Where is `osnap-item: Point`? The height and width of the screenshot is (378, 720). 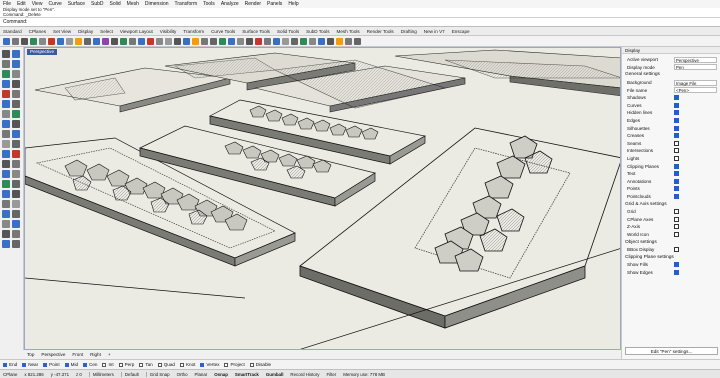 osnap-item: Point is located at coordinates (51, 364).